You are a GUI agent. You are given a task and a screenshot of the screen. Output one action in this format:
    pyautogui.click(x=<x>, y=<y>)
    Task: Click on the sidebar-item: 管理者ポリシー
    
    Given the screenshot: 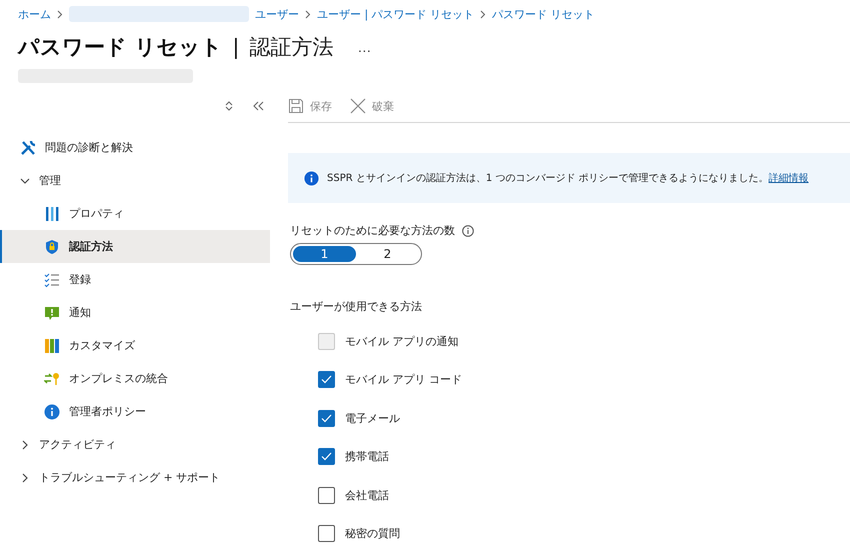 What is the action you would take?
    pyautogui.click(x=135, y=411)
    